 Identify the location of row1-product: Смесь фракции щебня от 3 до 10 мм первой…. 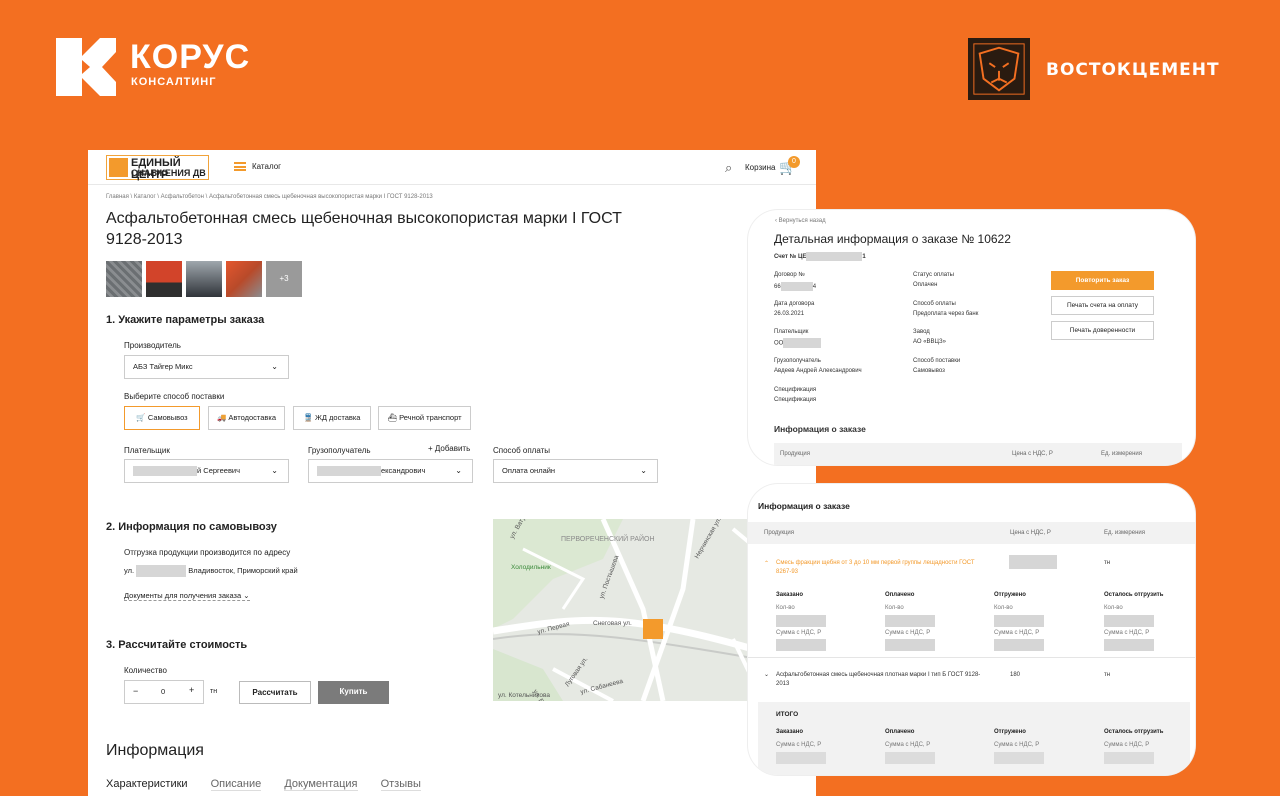
(882, 568).